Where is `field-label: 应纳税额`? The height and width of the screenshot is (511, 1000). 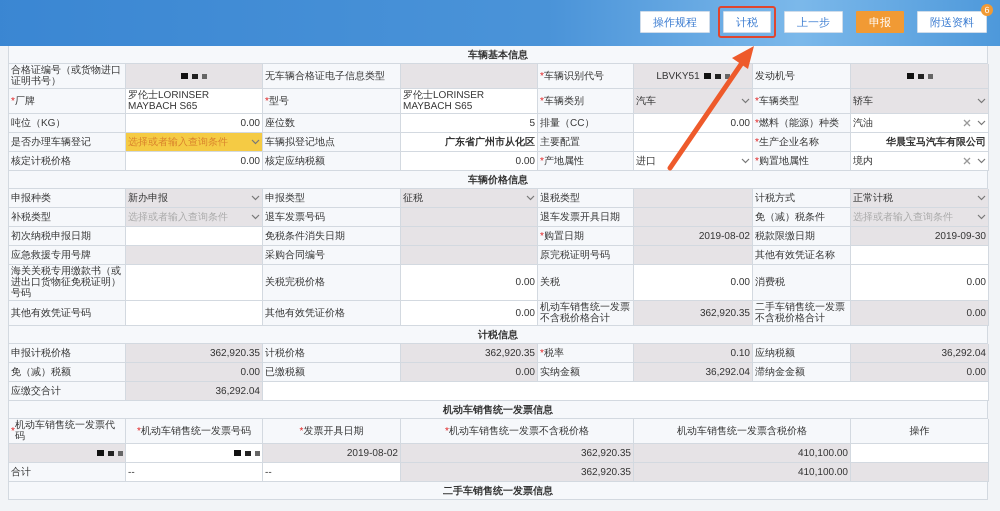 field-label: 应纳税额 is located at coordinates (802, 353).